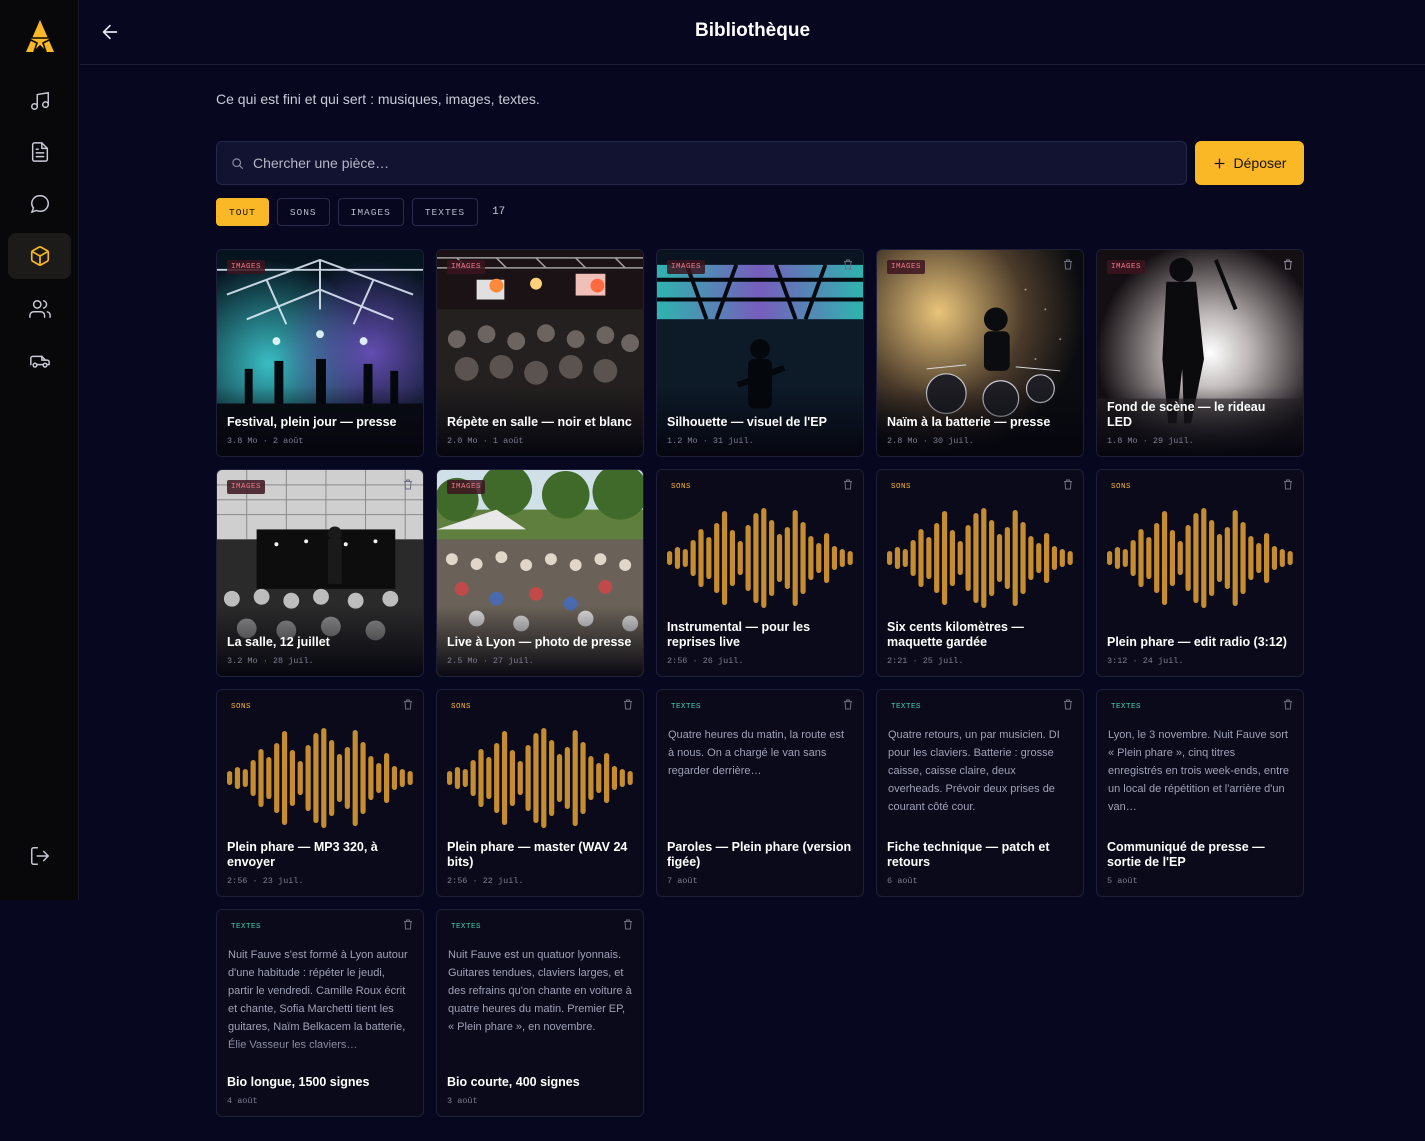 The image size is (1425, 1141). What do you see at coordinates (303, 212) in the screenshot?
I see `filter-sounds: SONS` at bounding box center [303, 212].